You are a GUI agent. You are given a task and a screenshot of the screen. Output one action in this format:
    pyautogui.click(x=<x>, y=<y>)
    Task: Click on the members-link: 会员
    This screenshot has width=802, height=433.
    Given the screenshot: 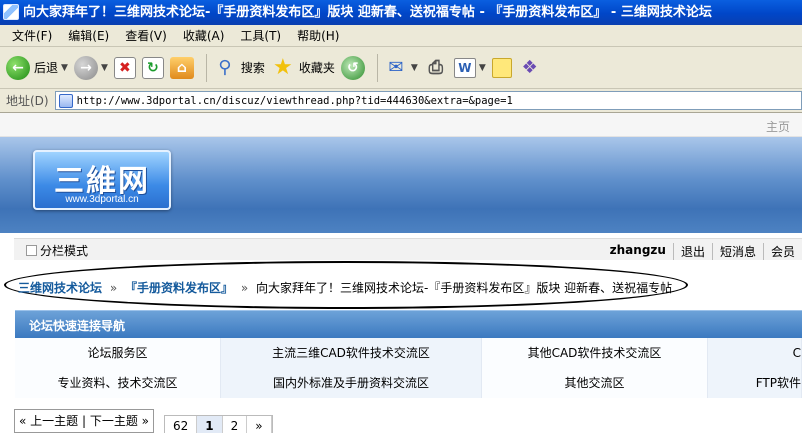 What is the action you would take?
    pyautogui.click(x=782, y=251)
    